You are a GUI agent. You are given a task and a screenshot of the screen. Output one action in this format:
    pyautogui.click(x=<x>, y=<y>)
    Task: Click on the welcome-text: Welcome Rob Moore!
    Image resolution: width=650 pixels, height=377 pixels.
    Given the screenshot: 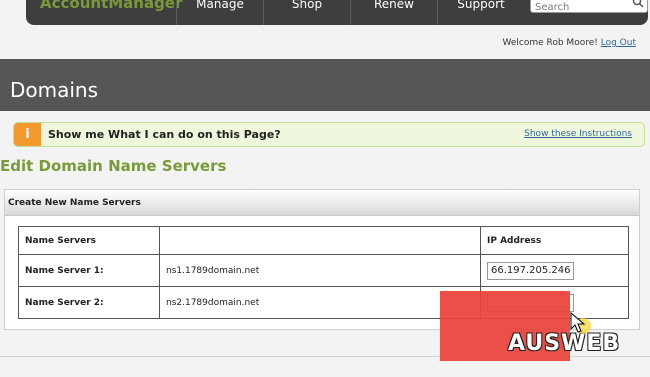 What is the action you would take?
    pyautogui.click(x=550, y=43)
    